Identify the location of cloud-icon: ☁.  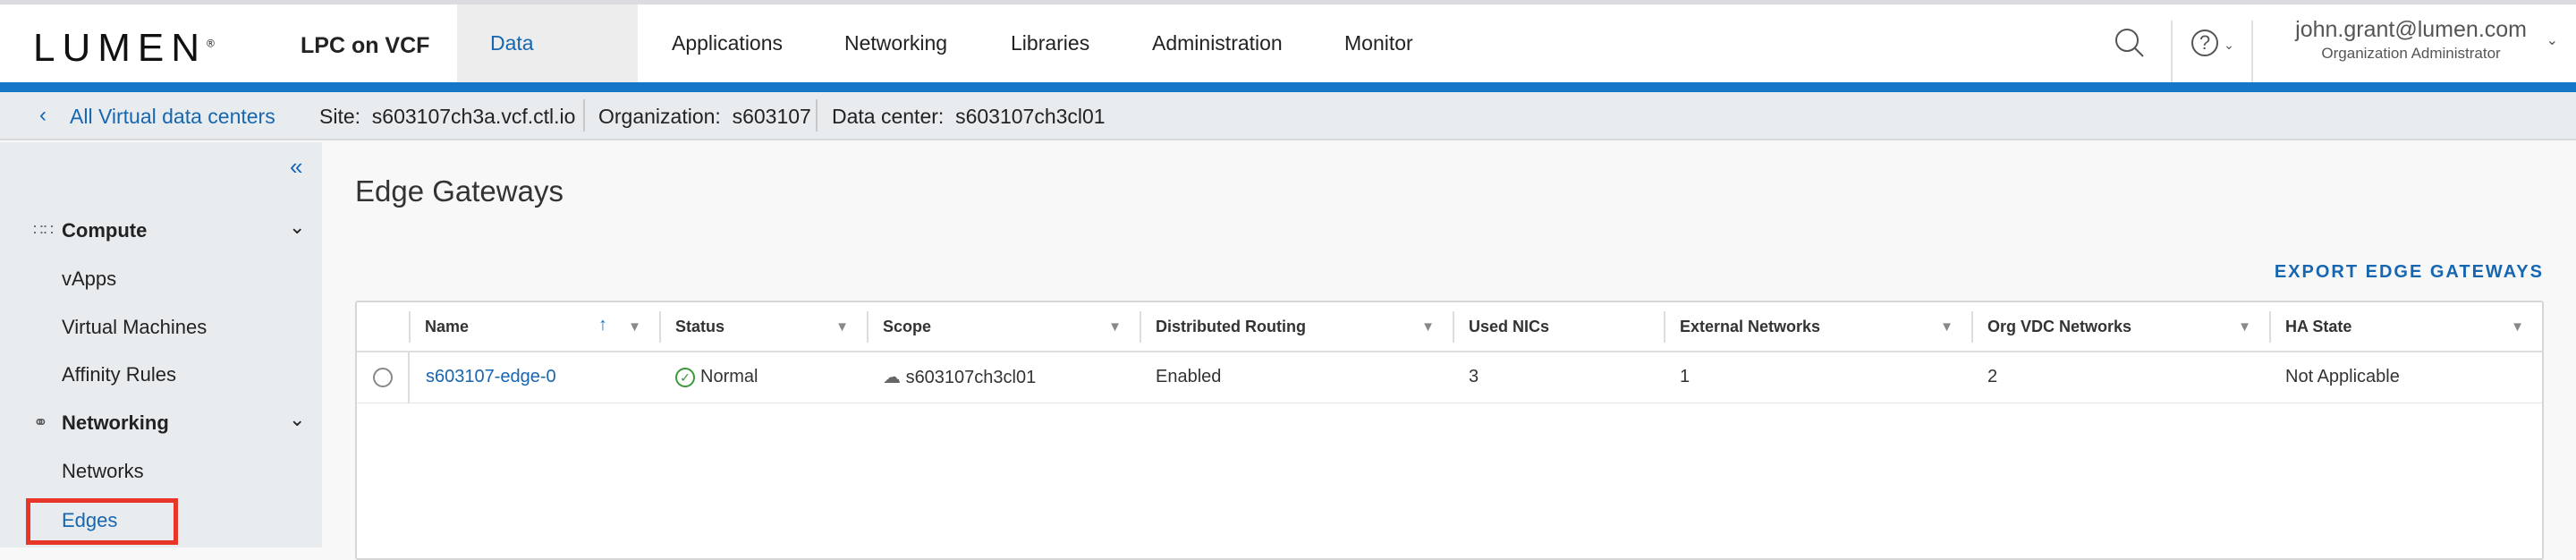
(892, 378).